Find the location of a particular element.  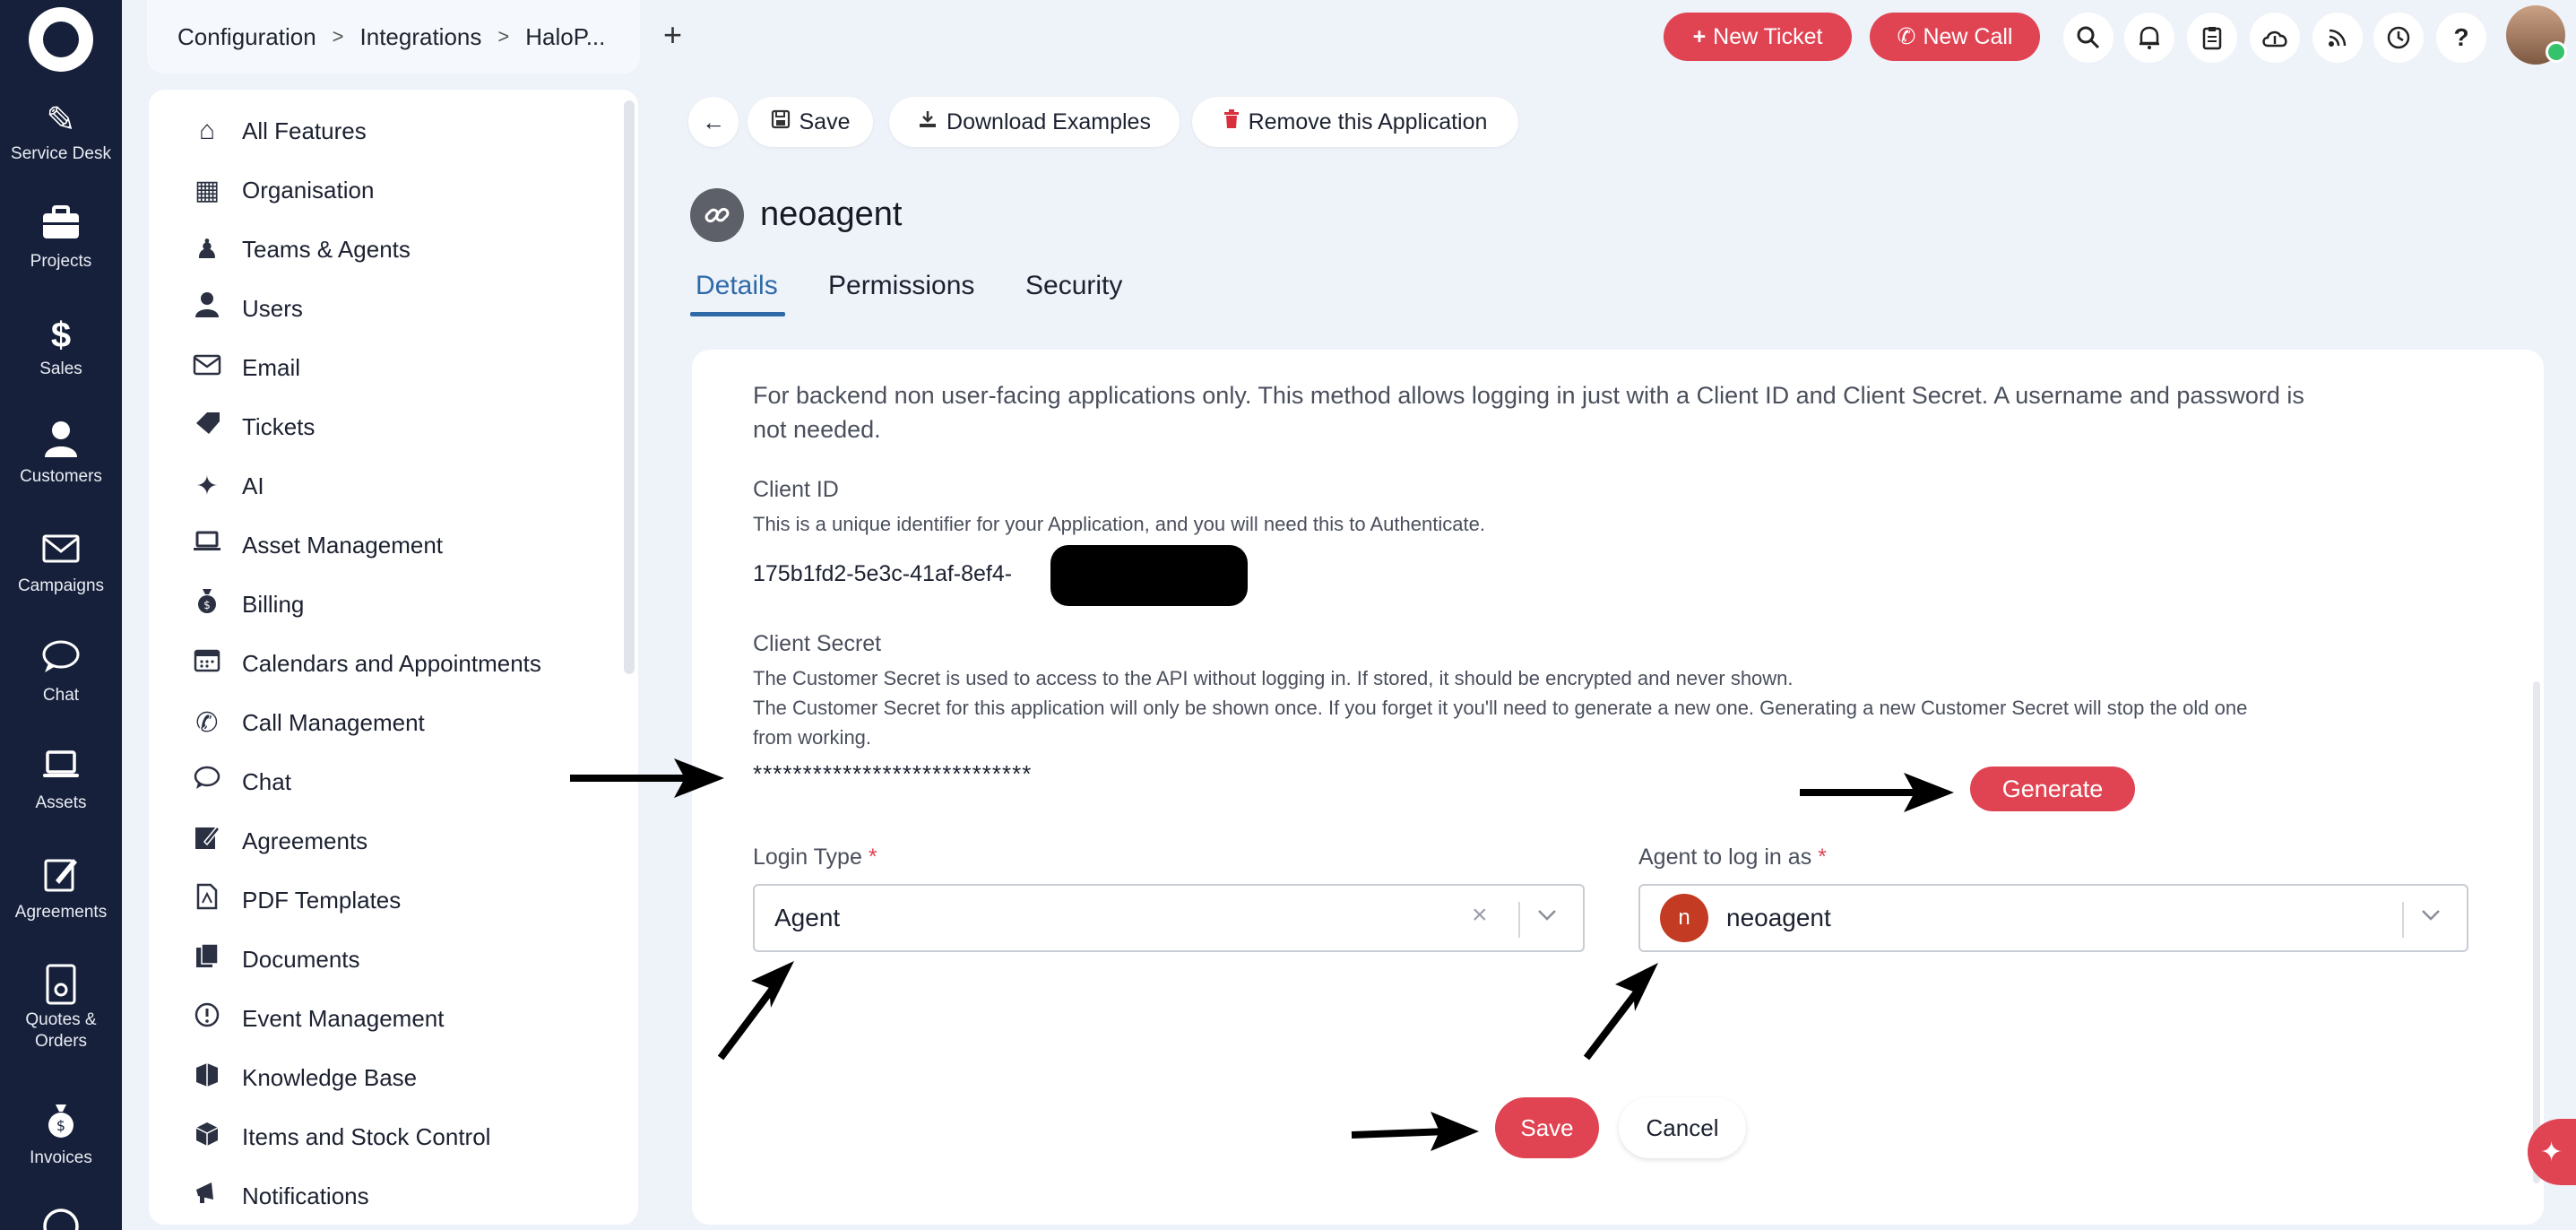

nav-customers: Customers is located at coordinates (61, 454).